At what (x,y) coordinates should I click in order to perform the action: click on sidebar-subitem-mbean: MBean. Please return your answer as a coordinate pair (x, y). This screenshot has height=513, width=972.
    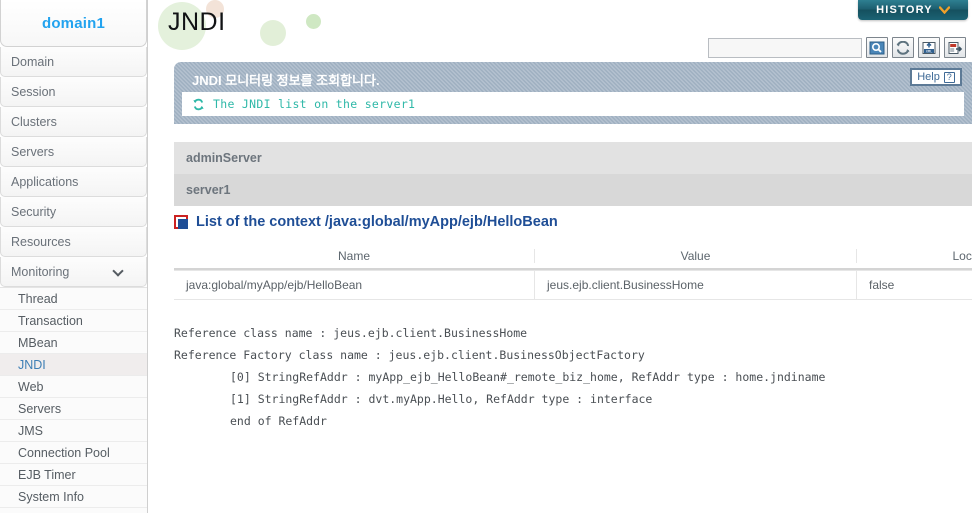
    Looking at the image, I should click on (73, 343).